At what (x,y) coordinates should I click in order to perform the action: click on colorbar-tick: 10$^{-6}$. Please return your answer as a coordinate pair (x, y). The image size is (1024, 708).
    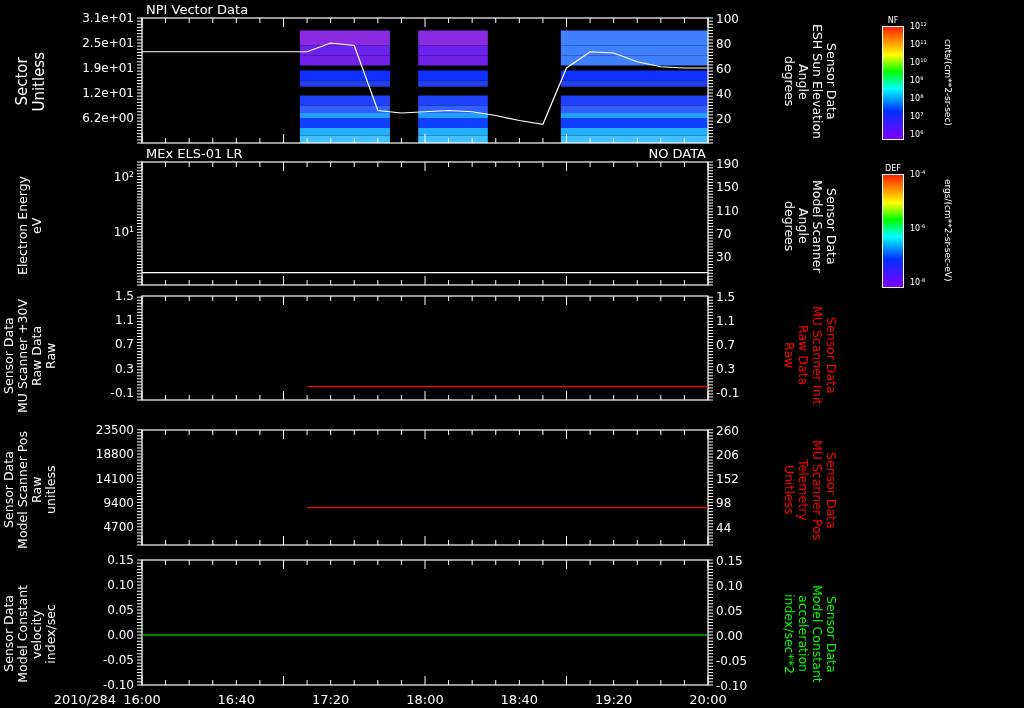
    Looking at the image, I should click on (918, 229).